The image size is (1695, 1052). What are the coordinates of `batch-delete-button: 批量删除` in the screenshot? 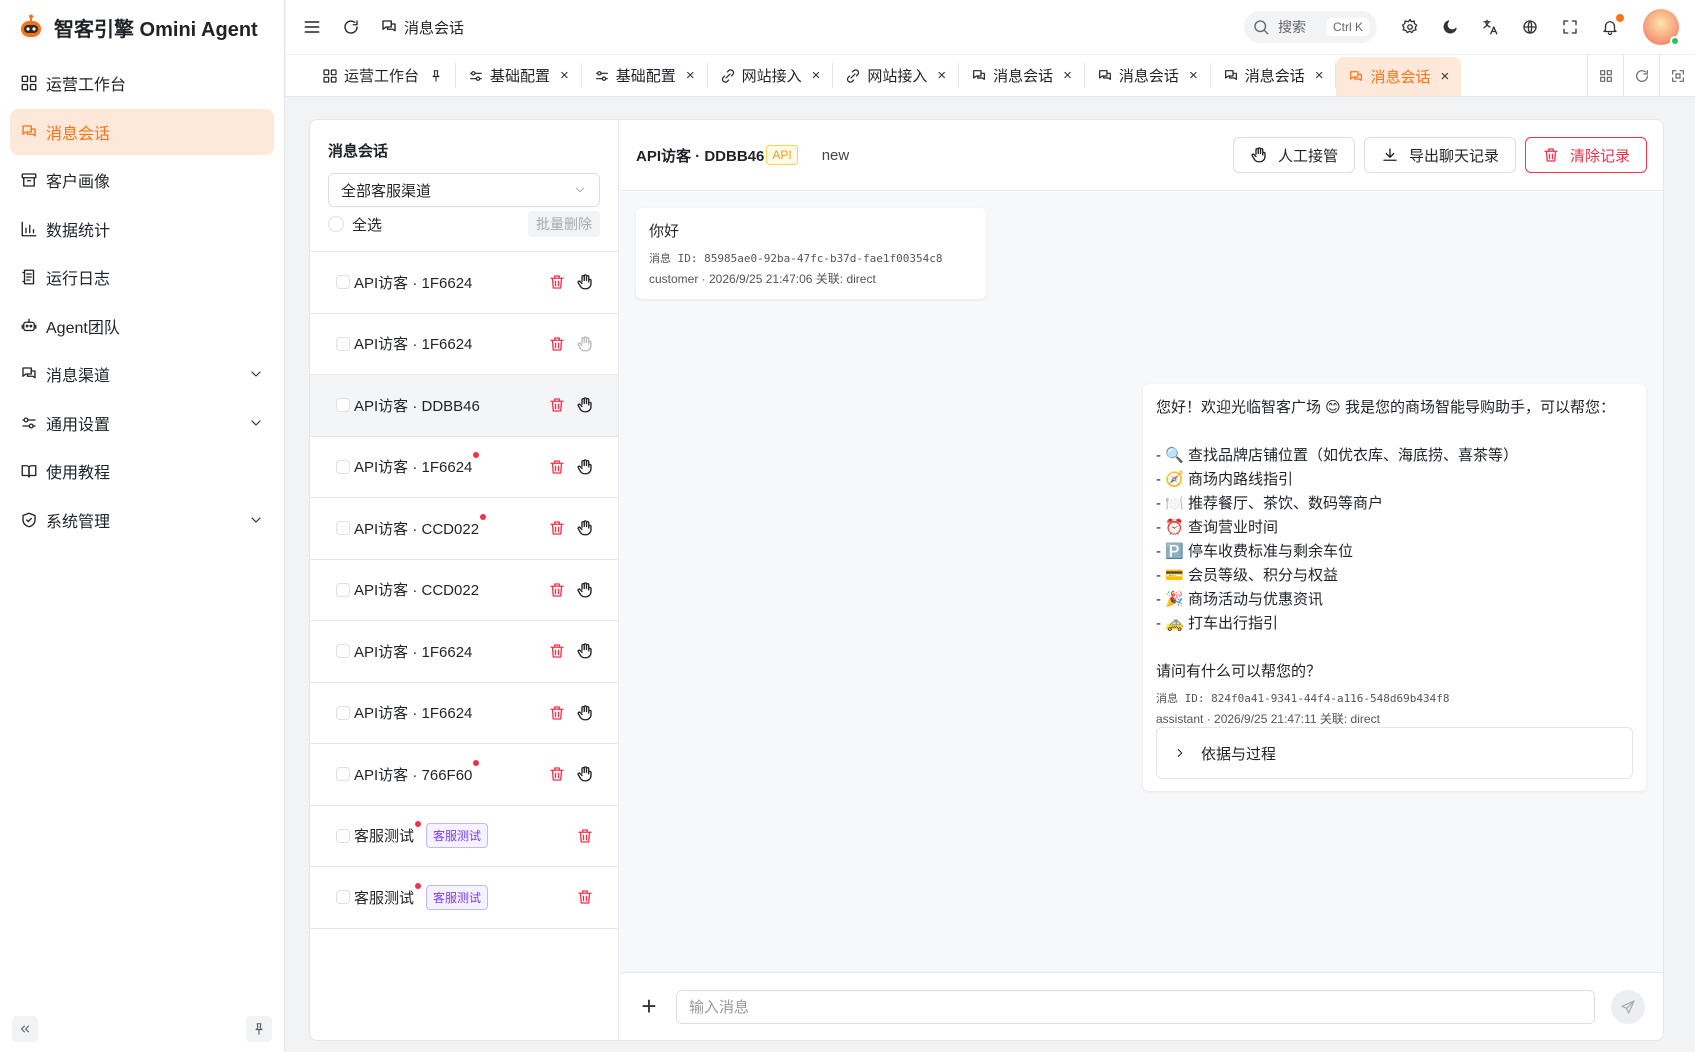 It's located at (564, 224).